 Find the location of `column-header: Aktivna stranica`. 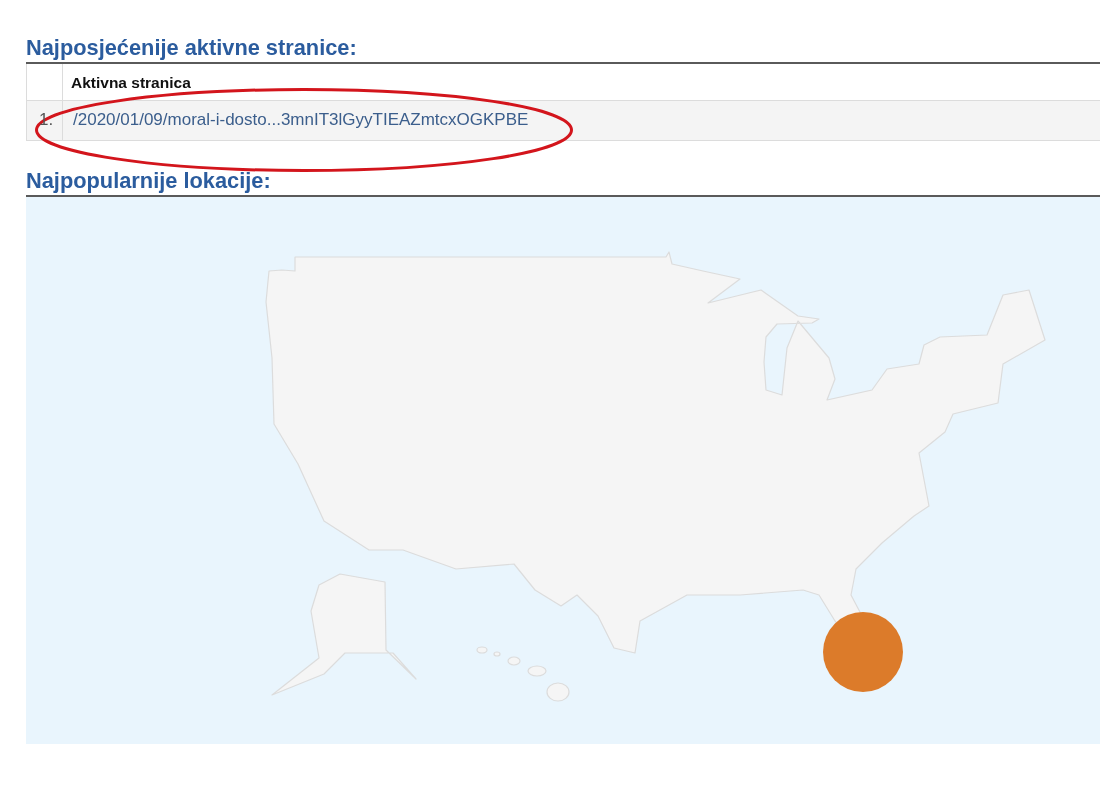

column-header: Aktivna stranica is located at coordinates (131, 82).